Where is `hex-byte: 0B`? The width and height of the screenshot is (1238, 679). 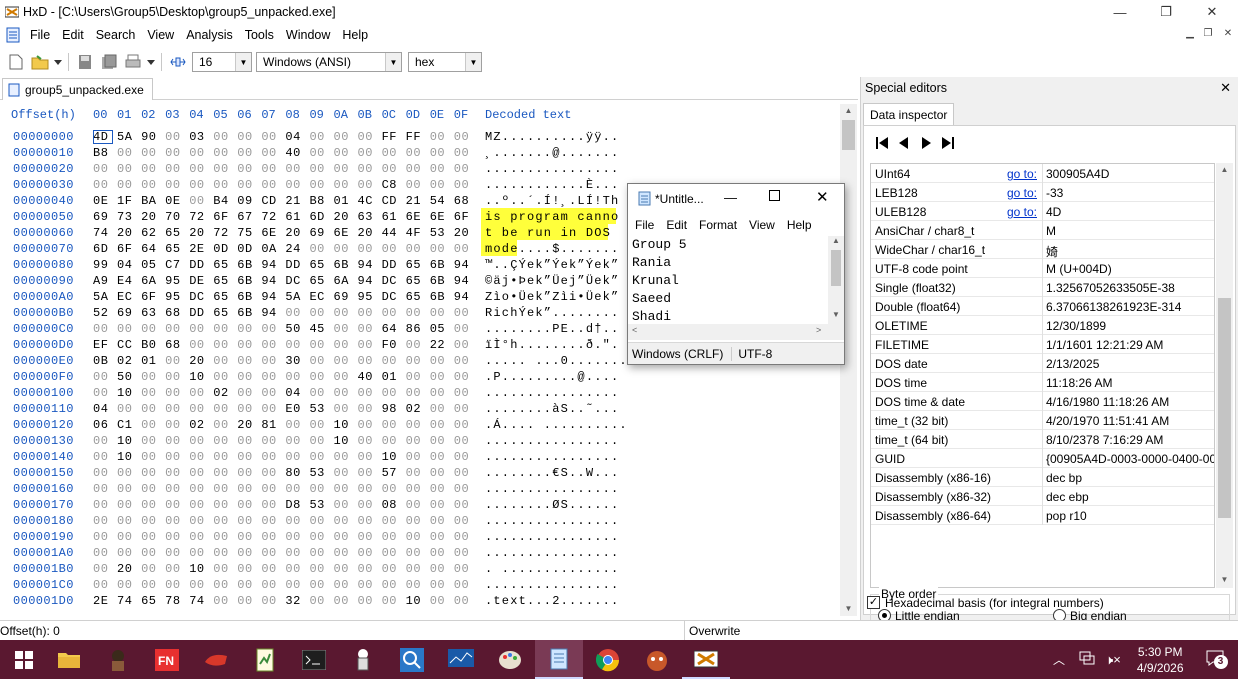
hex-byte: 0B is located at coordinates (103, 361).